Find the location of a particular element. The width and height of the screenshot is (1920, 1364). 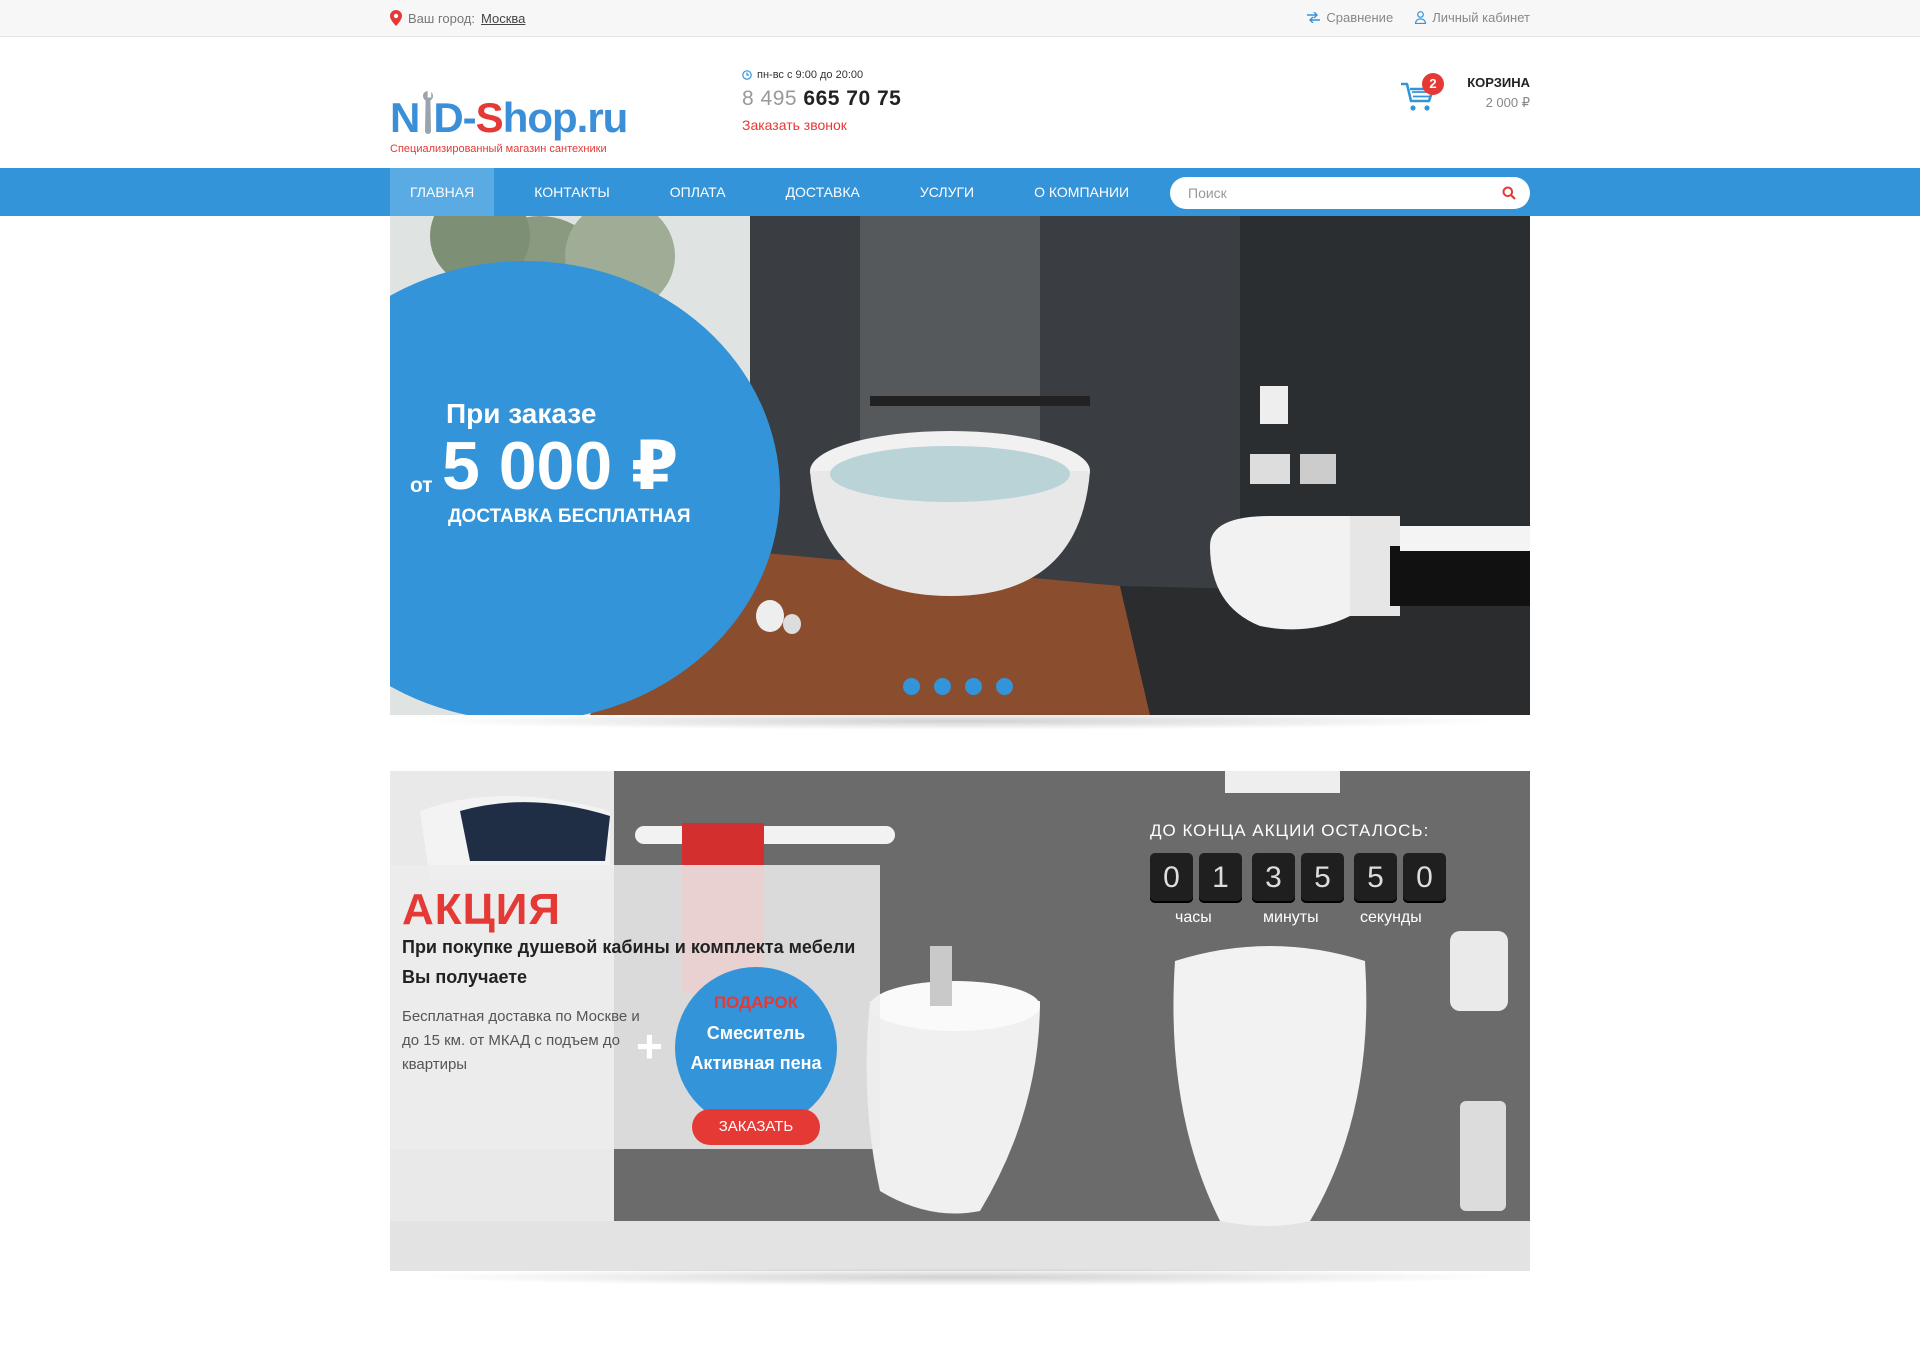

digit-seconds-2: 0 is located at coordinates (1424, 878).